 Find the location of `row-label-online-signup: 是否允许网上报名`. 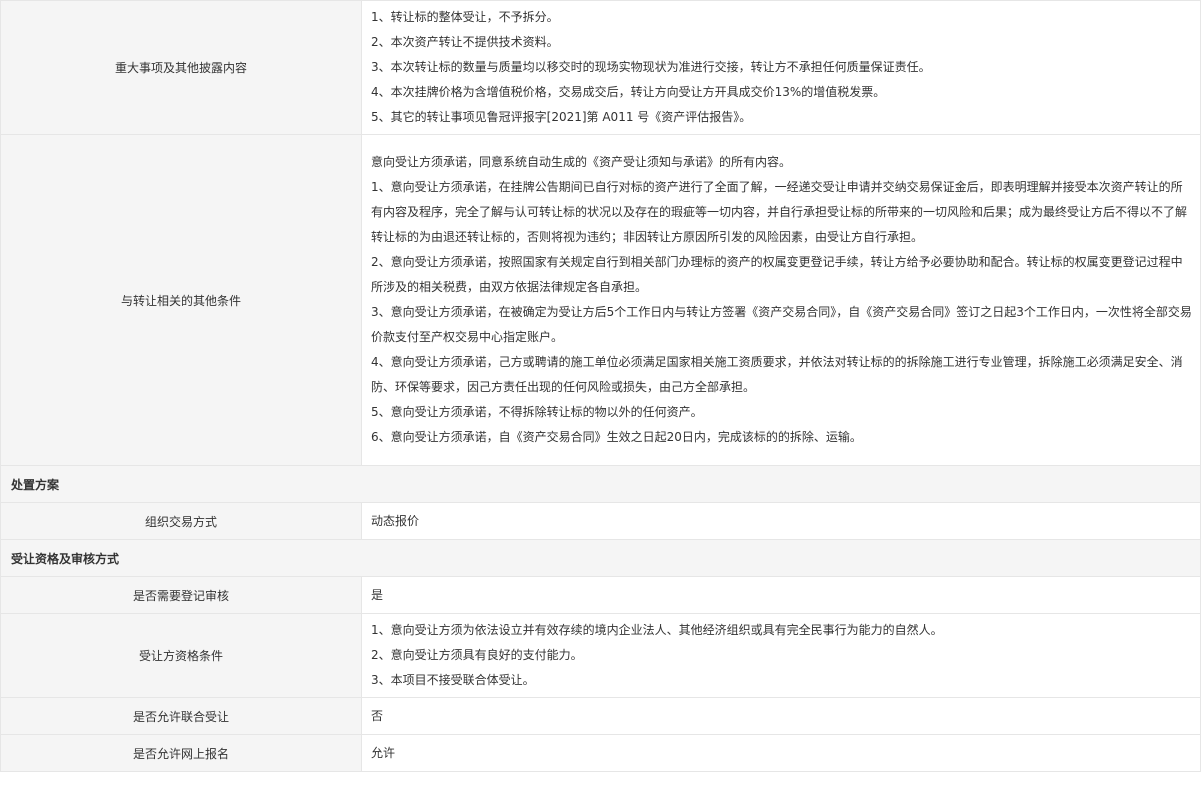

row-label-online-signup: 是否允许网上报名 is located at coordinates (181, 753).